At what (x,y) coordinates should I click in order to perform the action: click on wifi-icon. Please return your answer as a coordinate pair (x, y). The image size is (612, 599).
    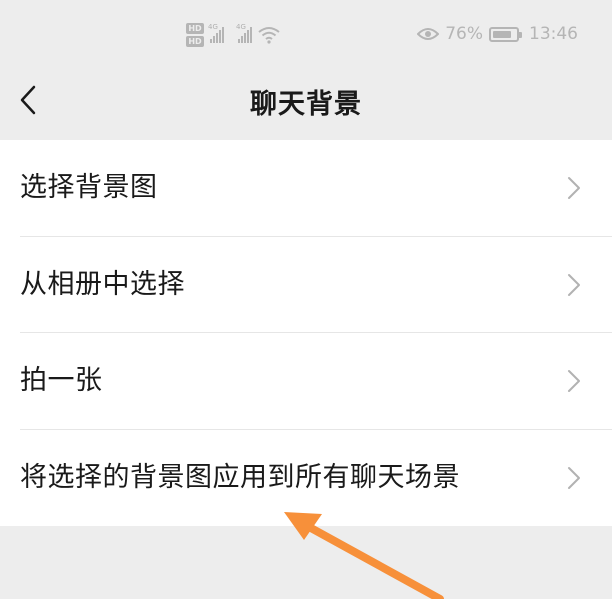
    Looking at the image, I should click on (269, 35).